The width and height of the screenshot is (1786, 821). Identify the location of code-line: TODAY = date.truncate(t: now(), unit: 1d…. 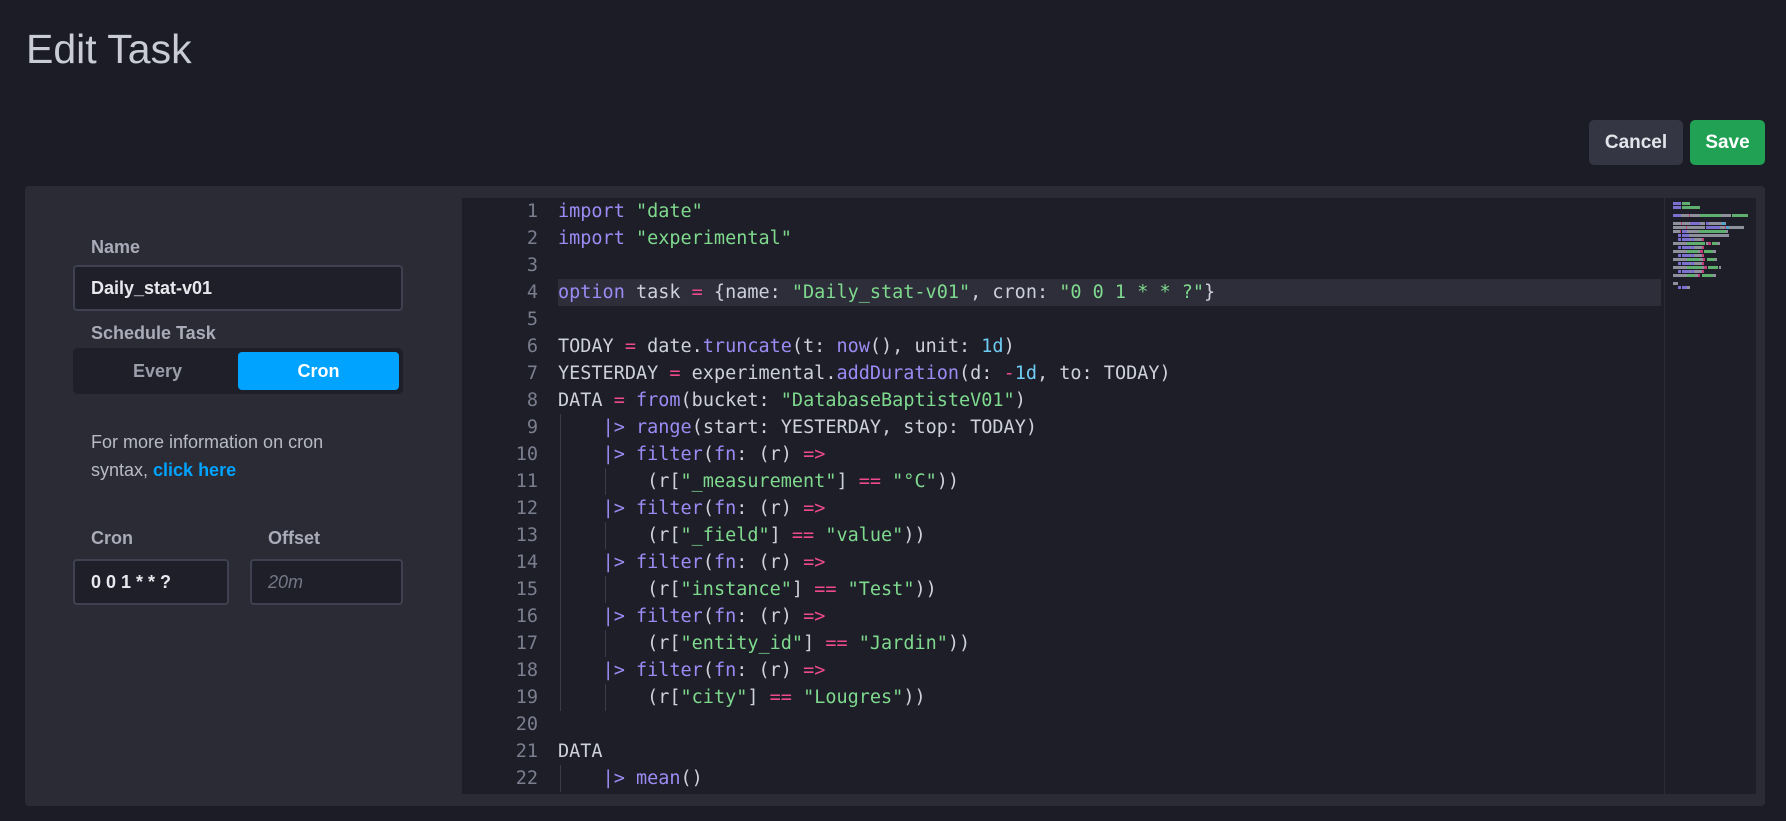
(786, 346).